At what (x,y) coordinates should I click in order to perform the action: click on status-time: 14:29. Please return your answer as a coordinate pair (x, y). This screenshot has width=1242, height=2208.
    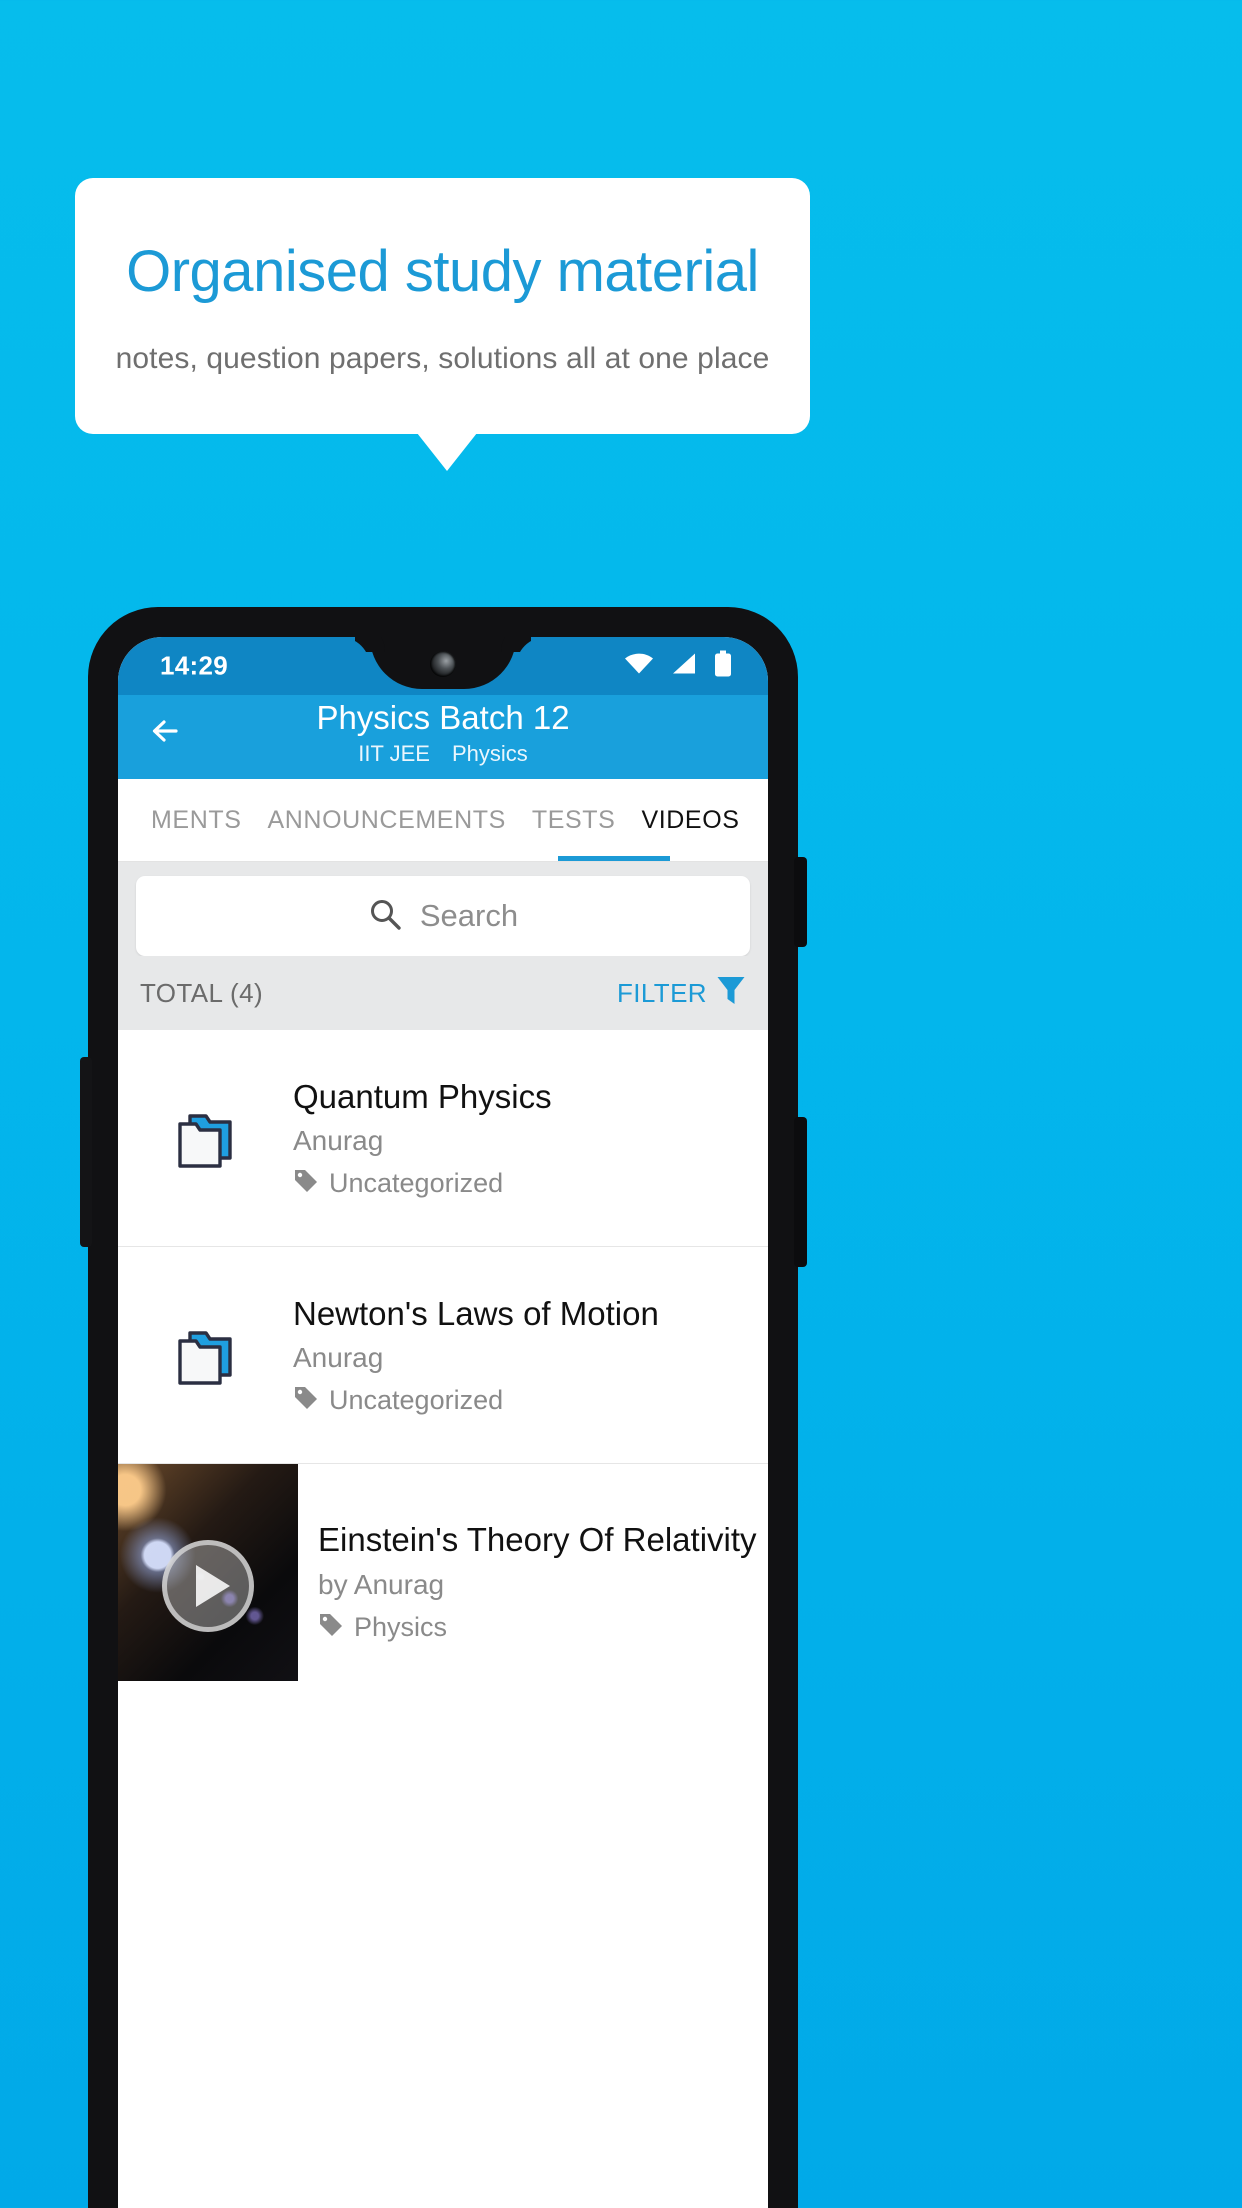
    Looking at the image, I should click on (194, 665).